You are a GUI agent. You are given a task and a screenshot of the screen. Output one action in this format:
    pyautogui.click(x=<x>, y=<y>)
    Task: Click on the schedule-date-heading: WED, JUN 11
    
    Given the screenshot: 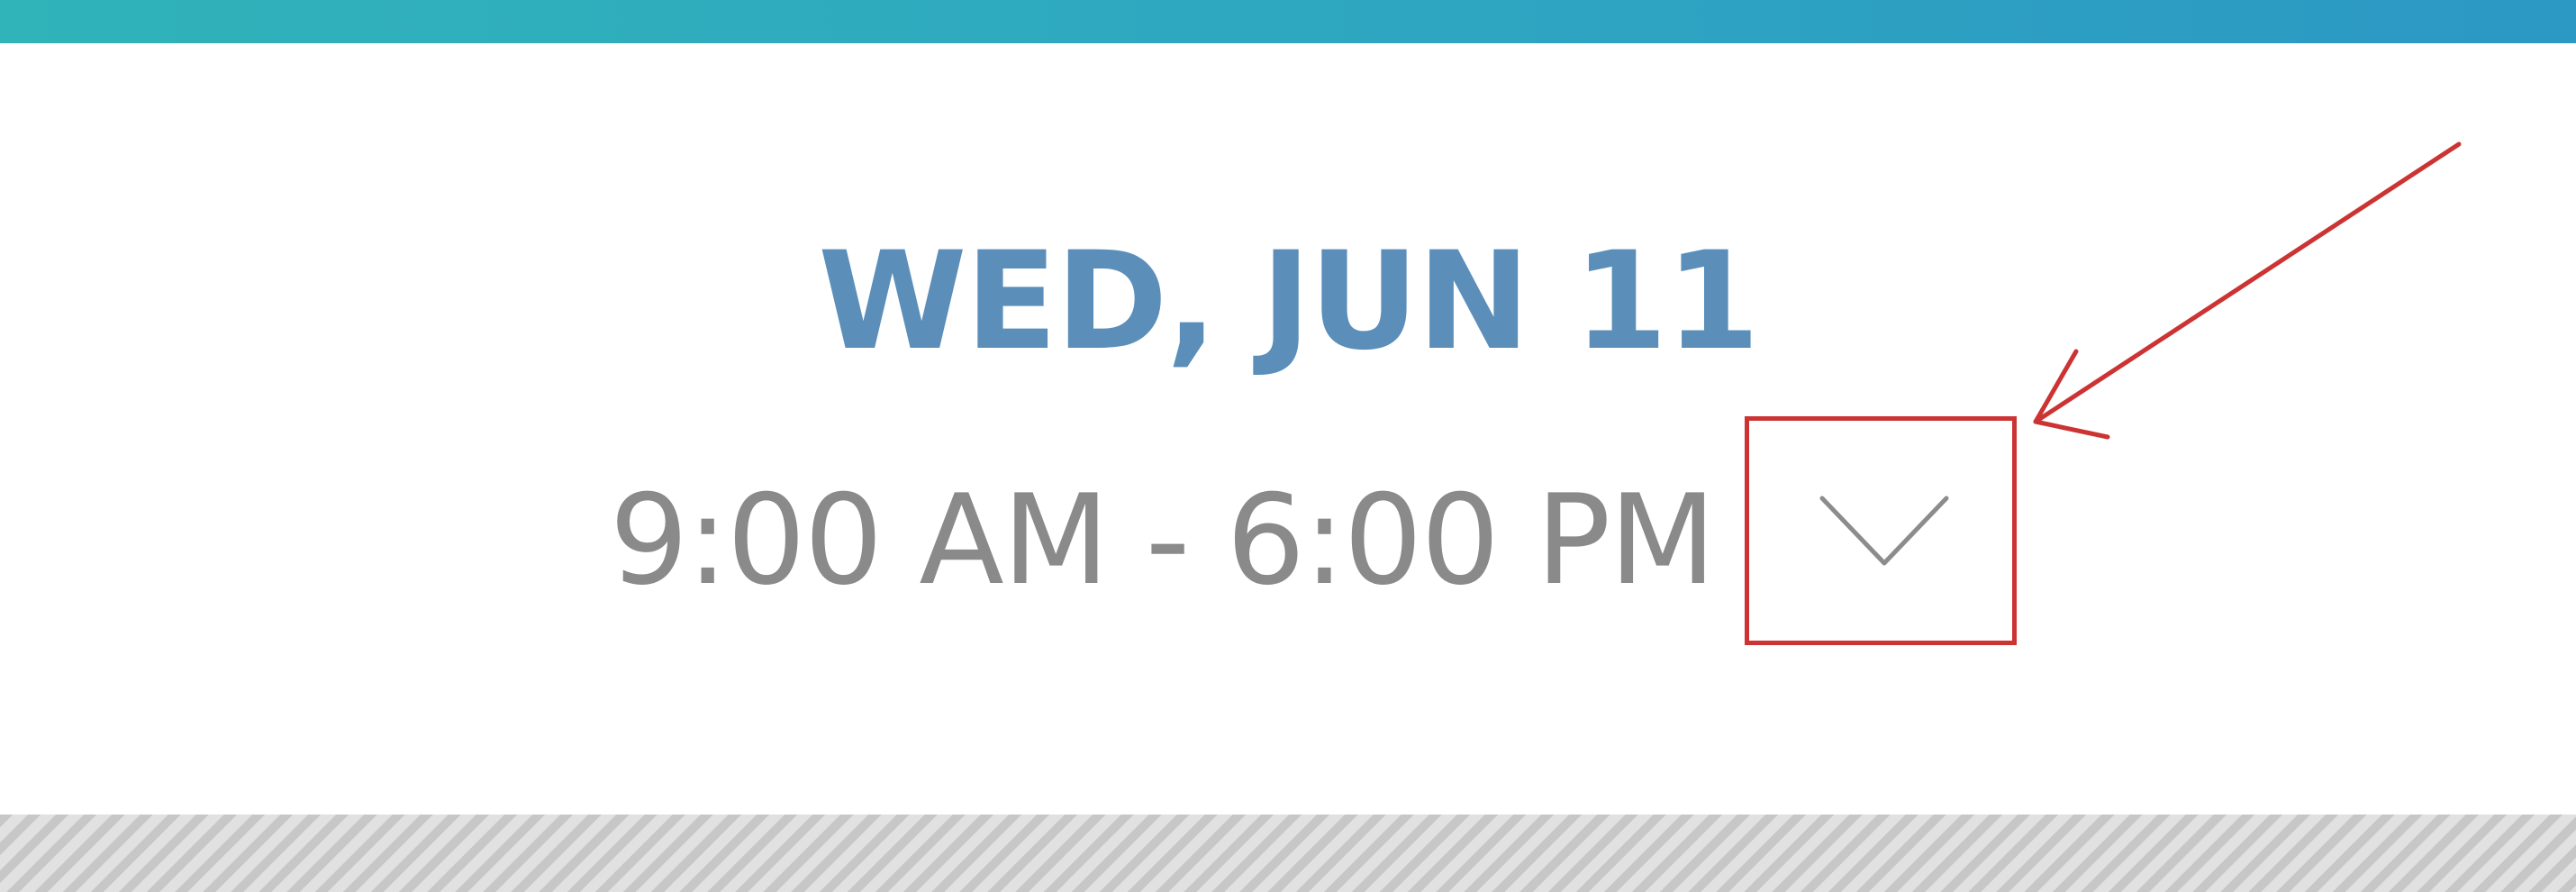 What is the action you would take?
    pyautogui.click(x=1289, y=301)
    